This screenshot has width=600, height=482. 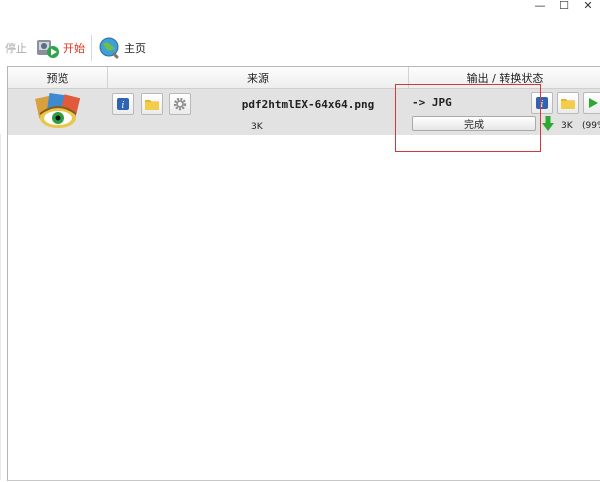 I want to click on source-info-button: i, so click(x=123, y=104).